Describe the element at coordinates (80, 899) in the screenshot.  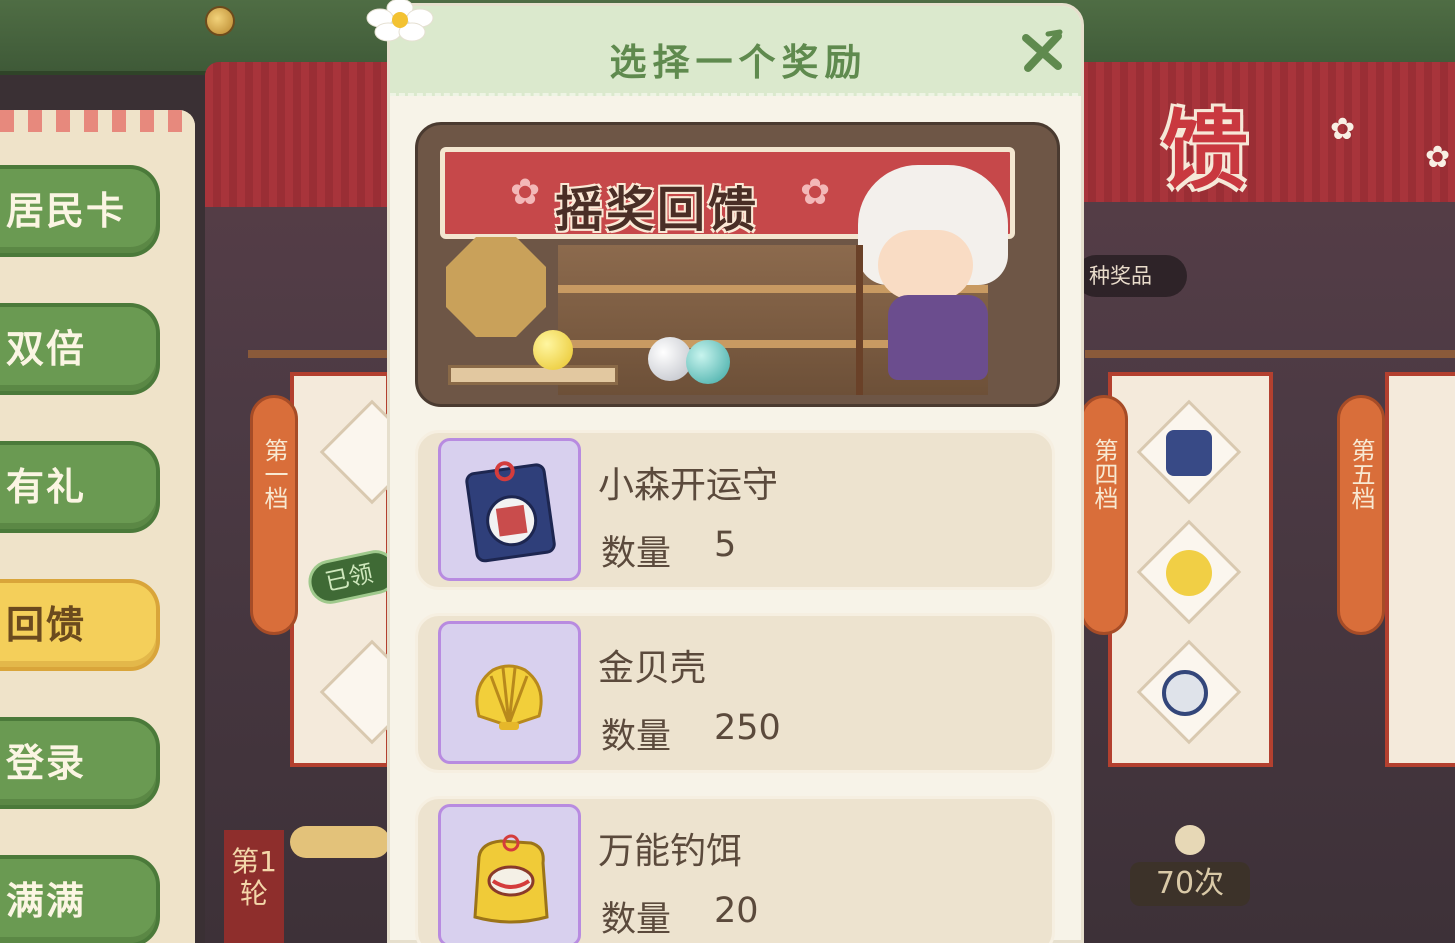
I see `sidebar-item-full: 满满` at that location.